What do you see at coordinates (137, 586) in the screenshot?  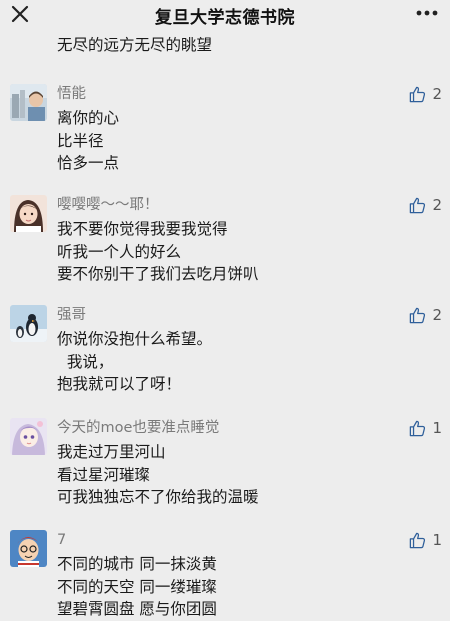 I see `comment-line: 不同的天空 同一缕璀璨` at bounding box center [137, 586].